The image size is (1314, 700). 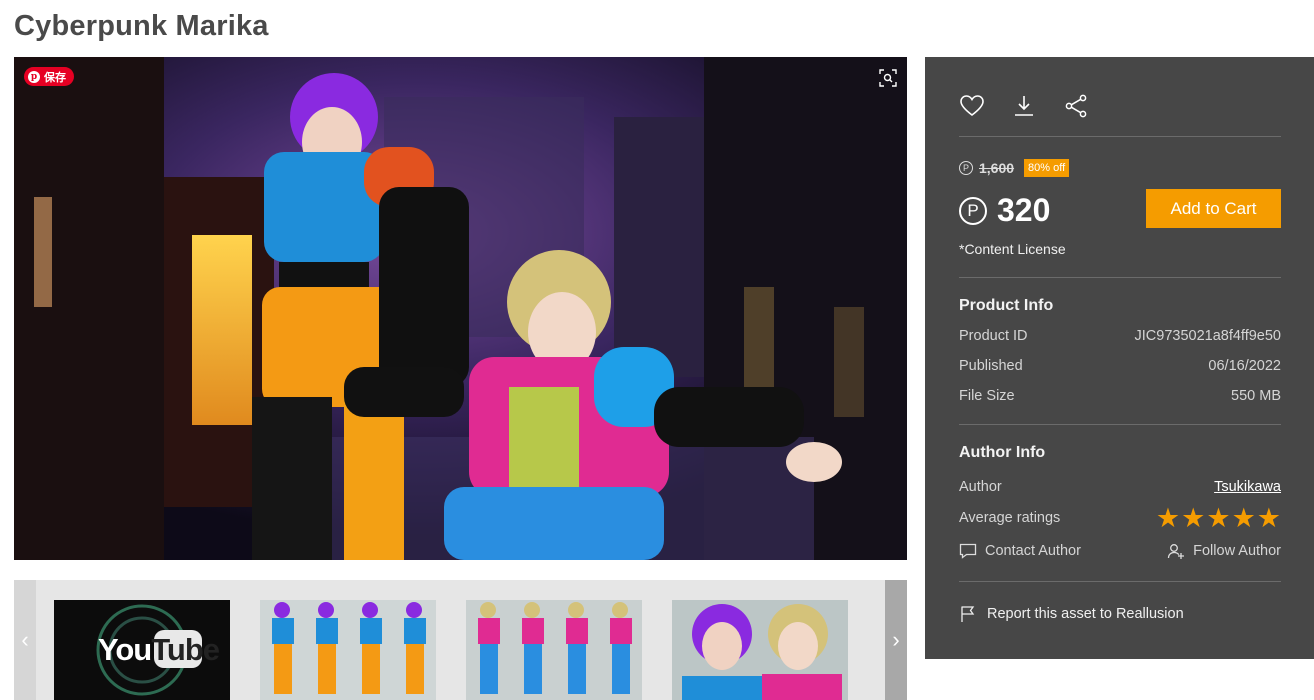 I want to click on youtube-logo: YouTube, so click(x=159, y=650).